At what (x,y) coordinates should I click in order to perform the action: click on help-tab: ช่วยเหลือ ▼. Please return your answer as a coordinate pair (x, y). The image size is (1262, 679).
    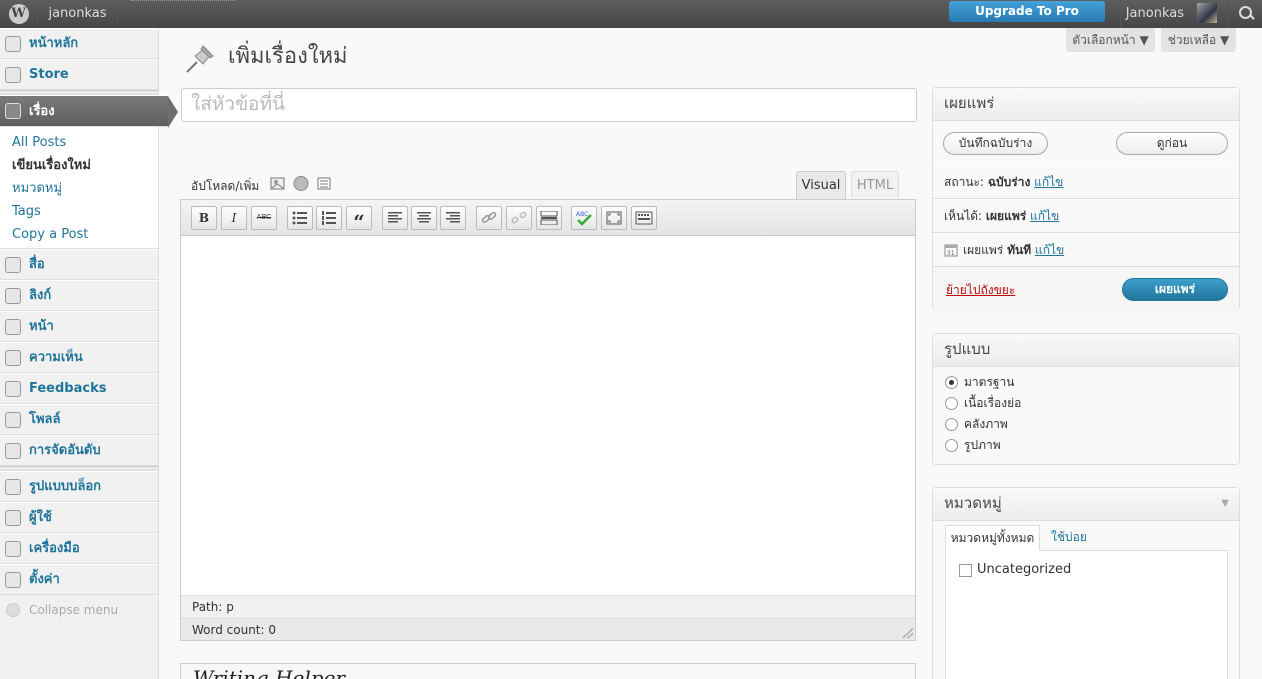
    Looking at the image, I should click on (1198, 40).